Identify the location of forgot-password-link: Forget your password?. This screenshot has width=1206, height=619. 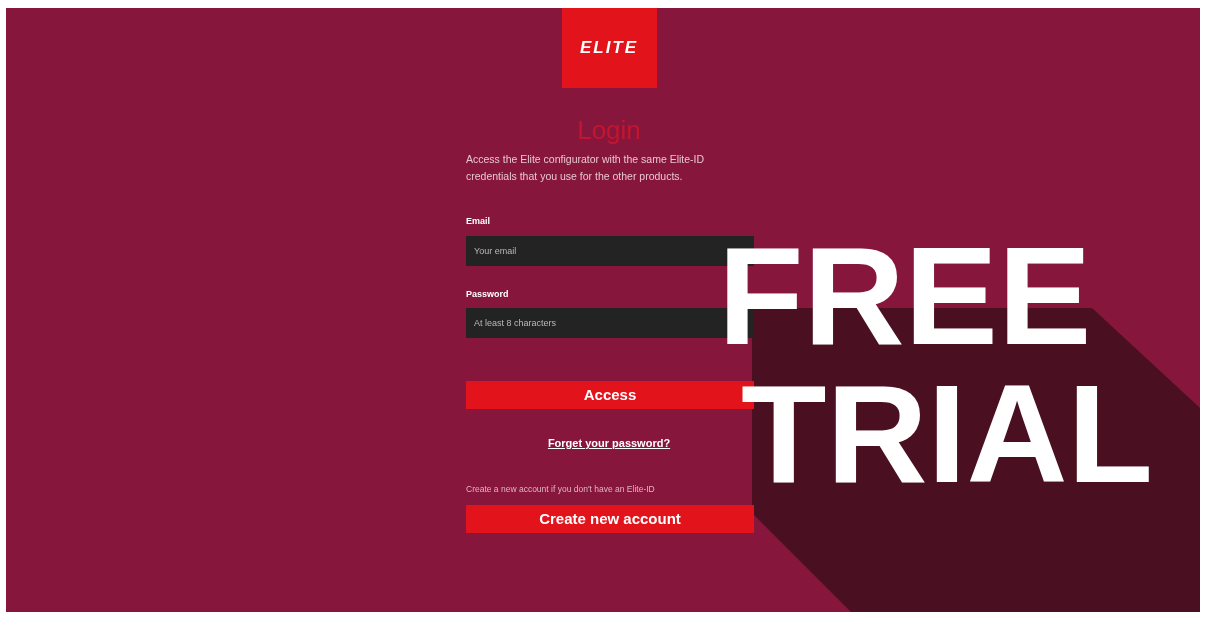
(609, 443).